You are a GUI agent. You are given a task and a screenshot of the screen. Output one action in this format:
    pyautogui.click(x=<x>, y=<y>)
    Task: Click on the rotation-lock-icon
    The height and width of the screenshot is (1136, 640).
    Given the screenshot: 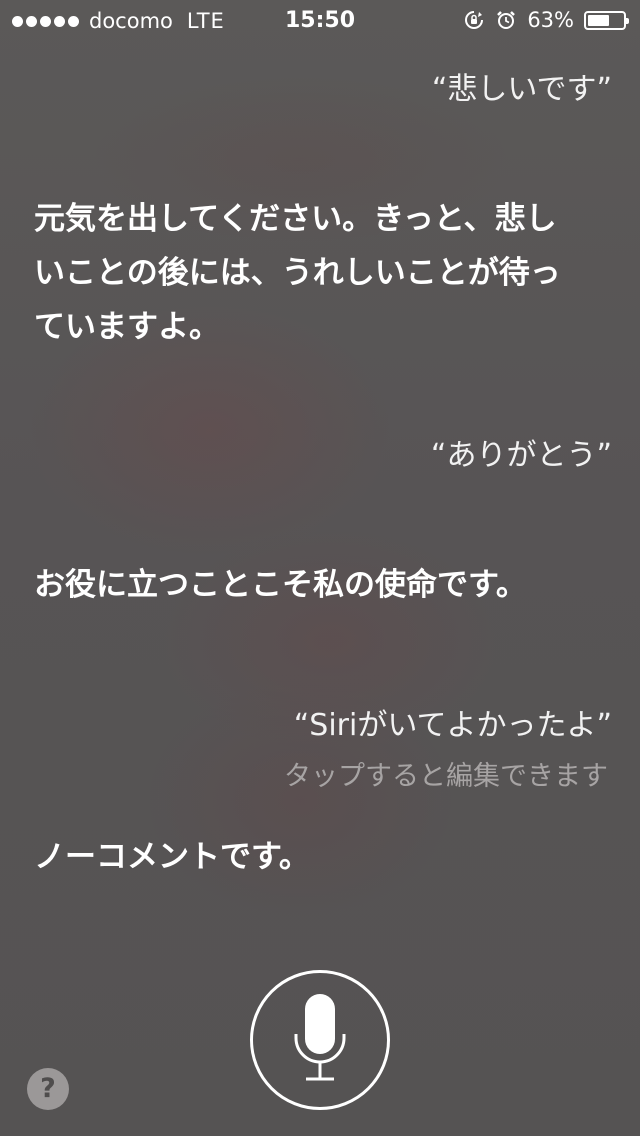 What is the action you would take?
    pyautogui.click(x=474, y=20)
    